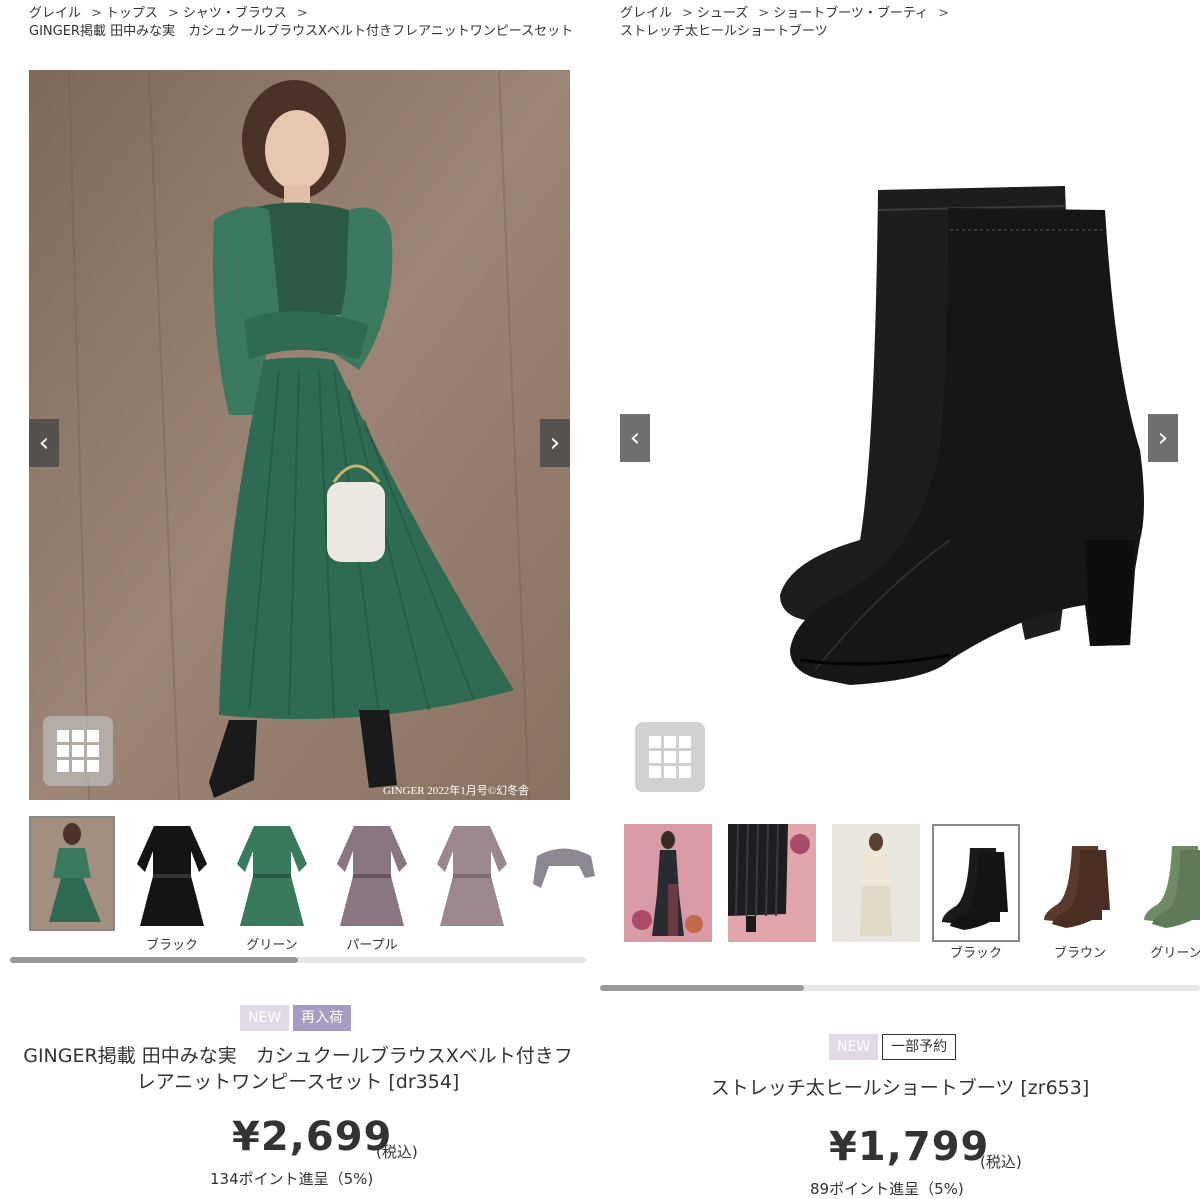 This screenshot has width=1200, height=1199. What do you see at coordinates (909, 1147) in the screenshot?
I see `product-price: ¥1,799` at bounding box center [909, 1147].